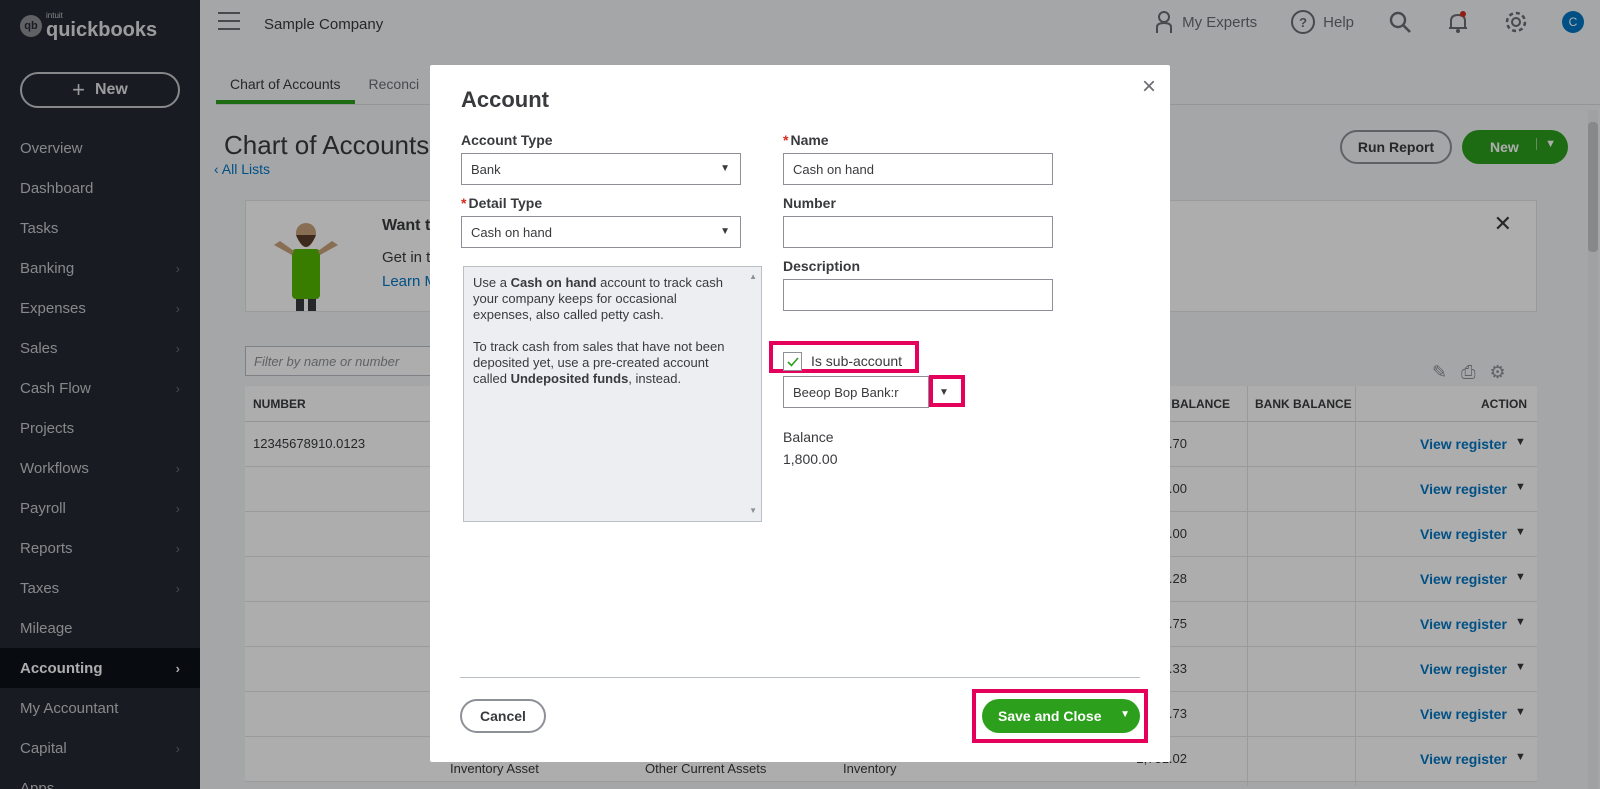 The image size is (1600, 789). I want to click on sub-account-label: Is sub-account, so click(856, 361).